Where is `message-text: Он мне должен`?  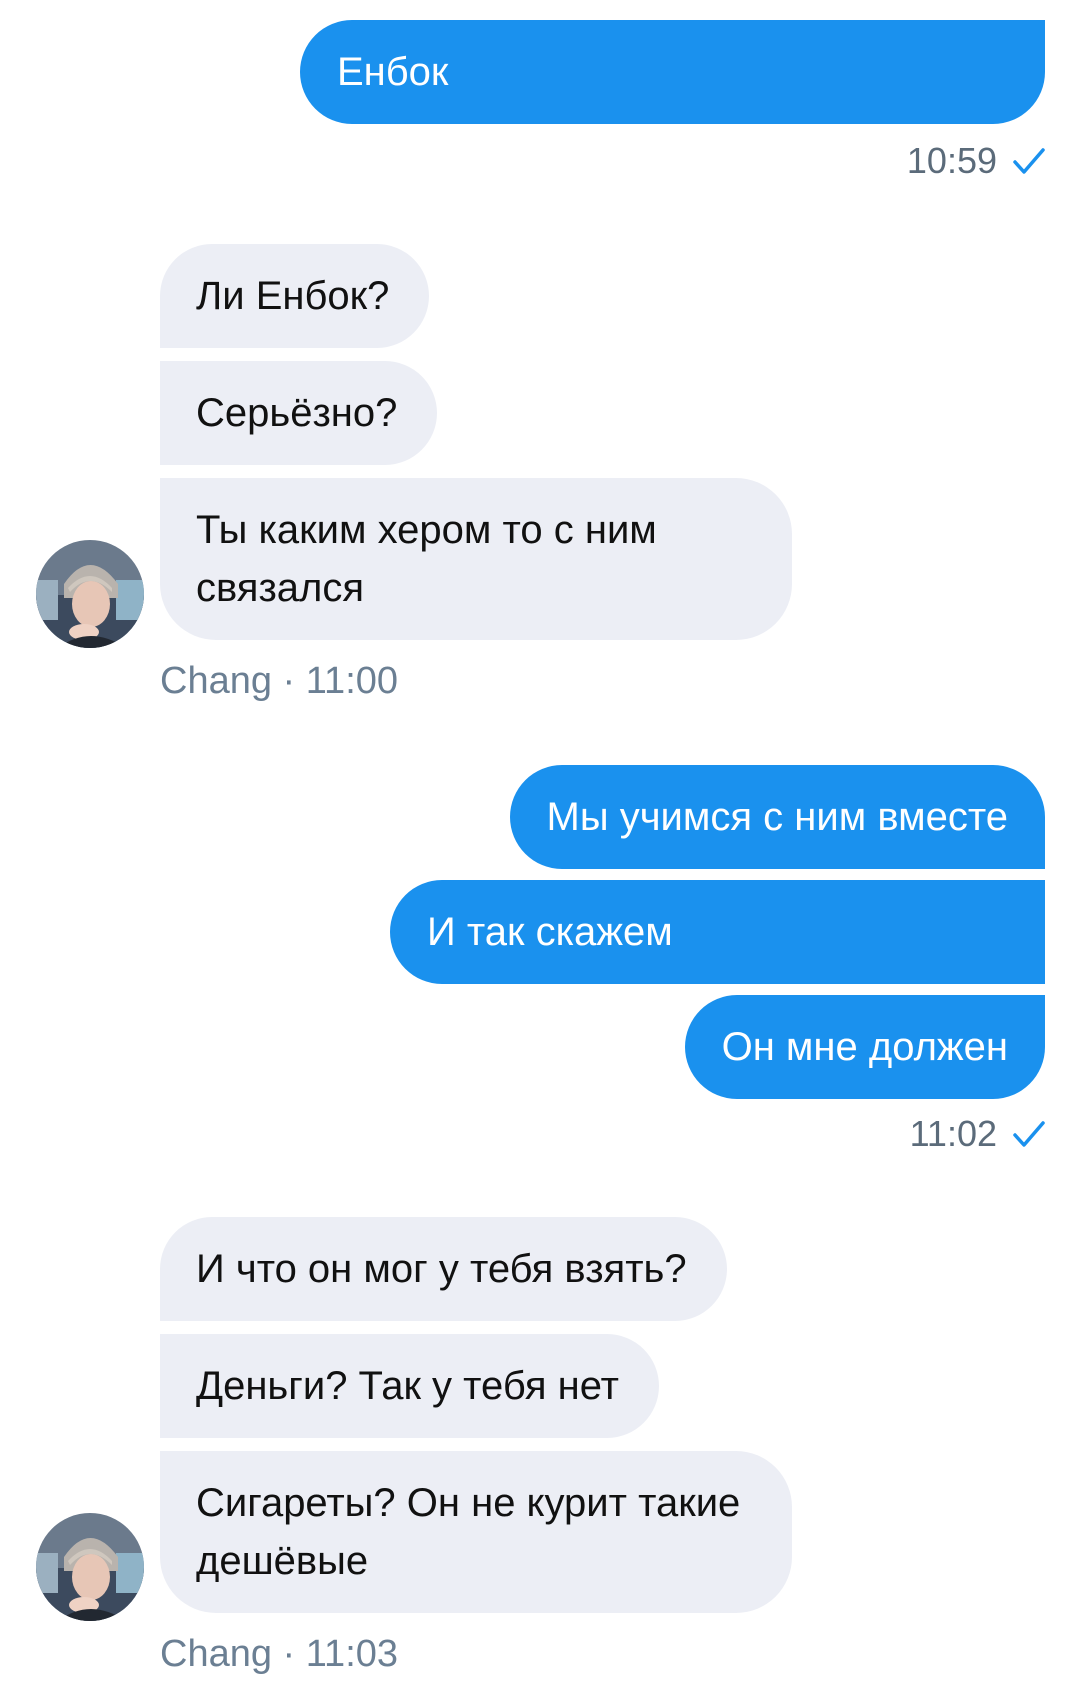
message-text: Он мне должен is located at coordinates (864, 1047).